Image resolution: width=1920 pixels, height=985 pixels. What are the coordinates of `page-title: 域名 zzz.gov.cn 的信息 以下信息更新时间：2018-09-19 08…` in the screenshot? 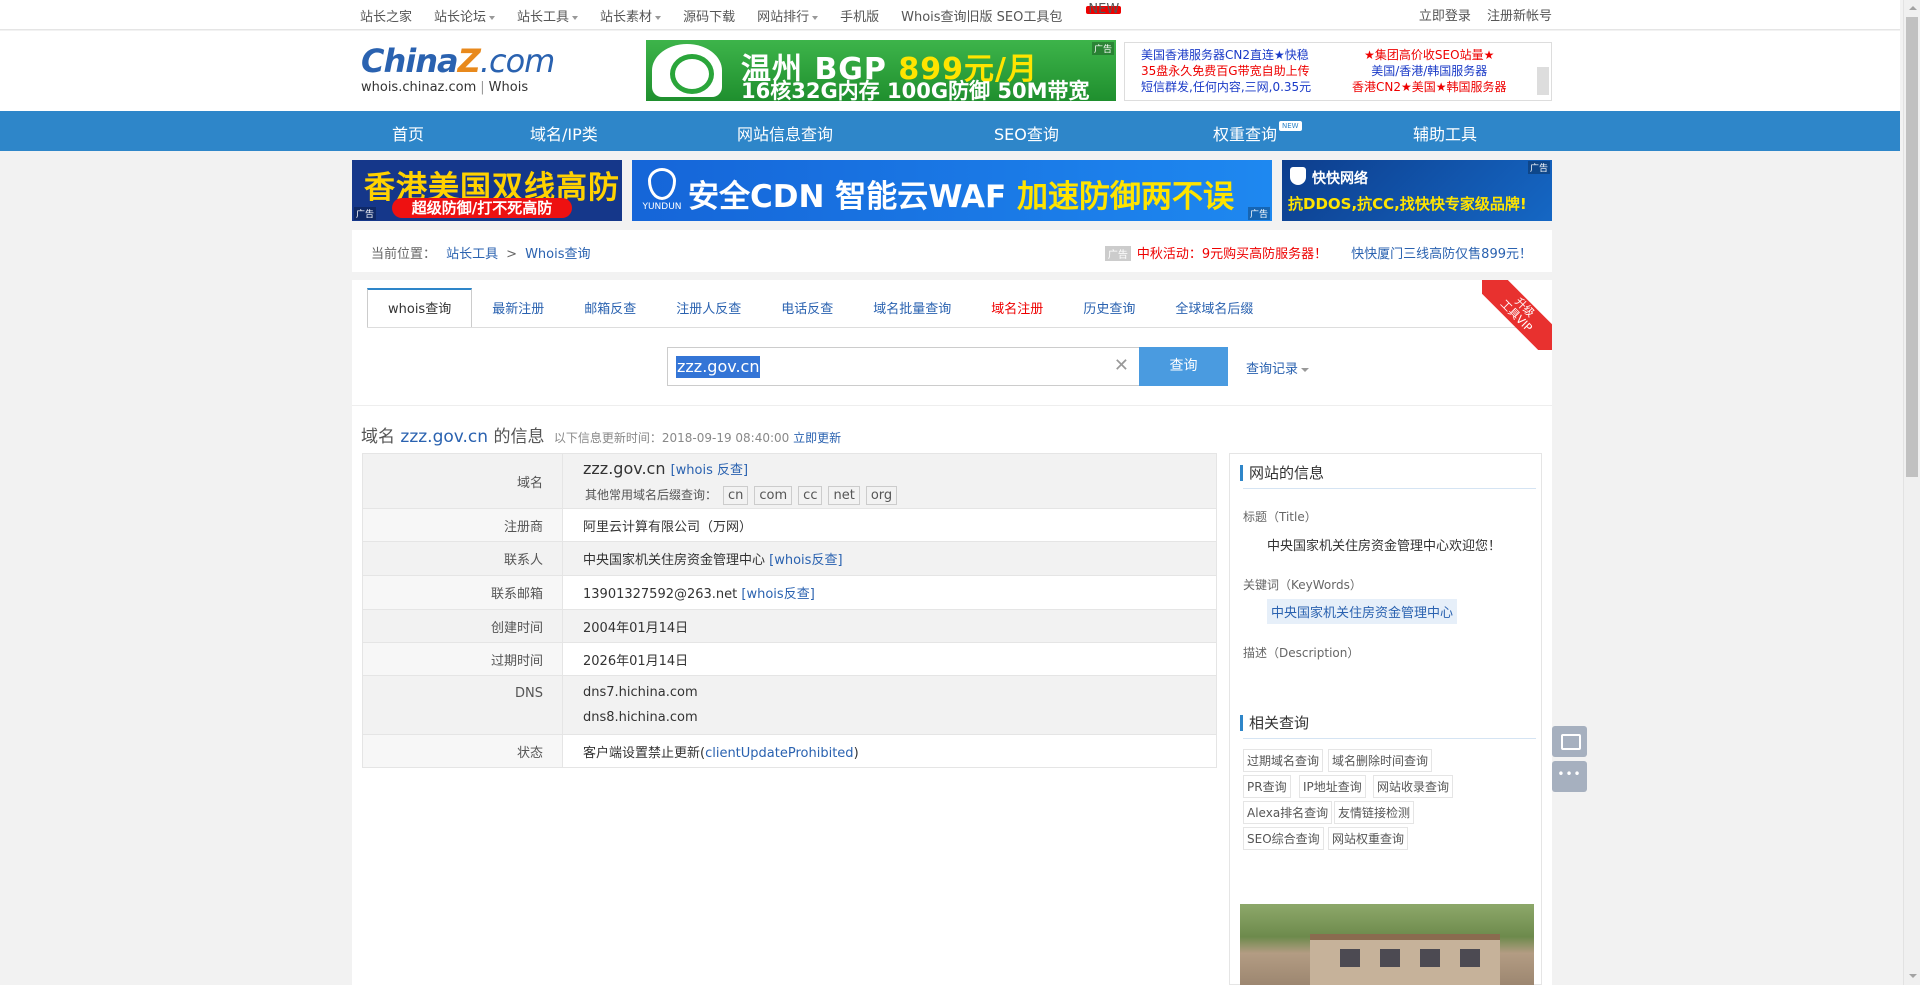 It's located at (601, 434).